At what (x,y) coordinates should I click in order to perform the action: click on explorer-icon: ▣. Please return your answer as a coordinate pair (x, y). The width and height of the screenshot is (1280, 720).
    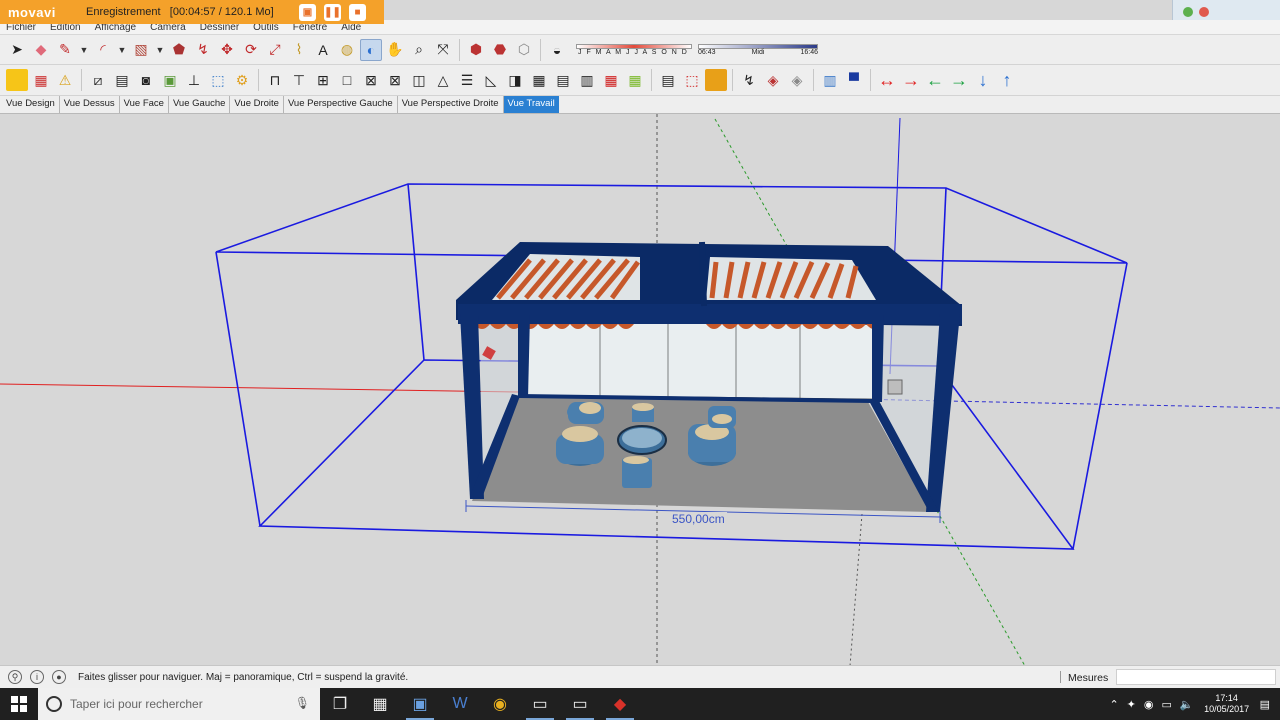
    Looking at the image, I should click on (420, 704).